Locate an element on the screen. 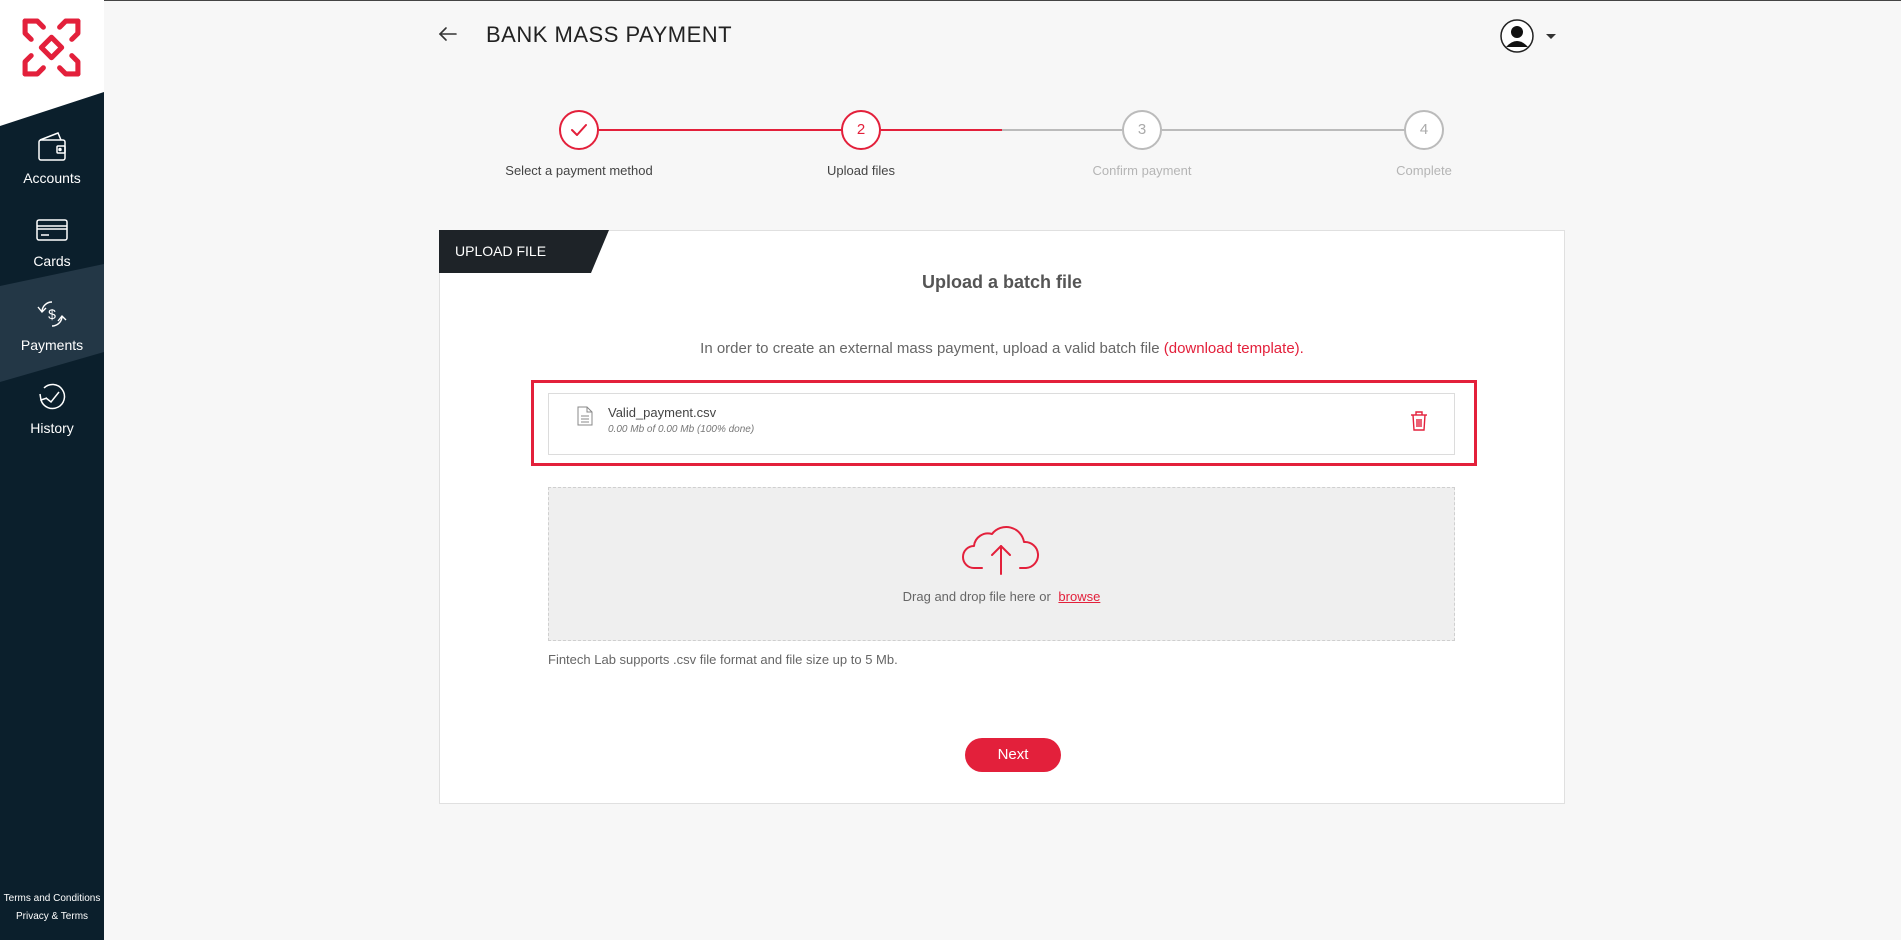 This screenshot has height=940, width=1901. back-arrow-icon is located at coordinates (448, 34).